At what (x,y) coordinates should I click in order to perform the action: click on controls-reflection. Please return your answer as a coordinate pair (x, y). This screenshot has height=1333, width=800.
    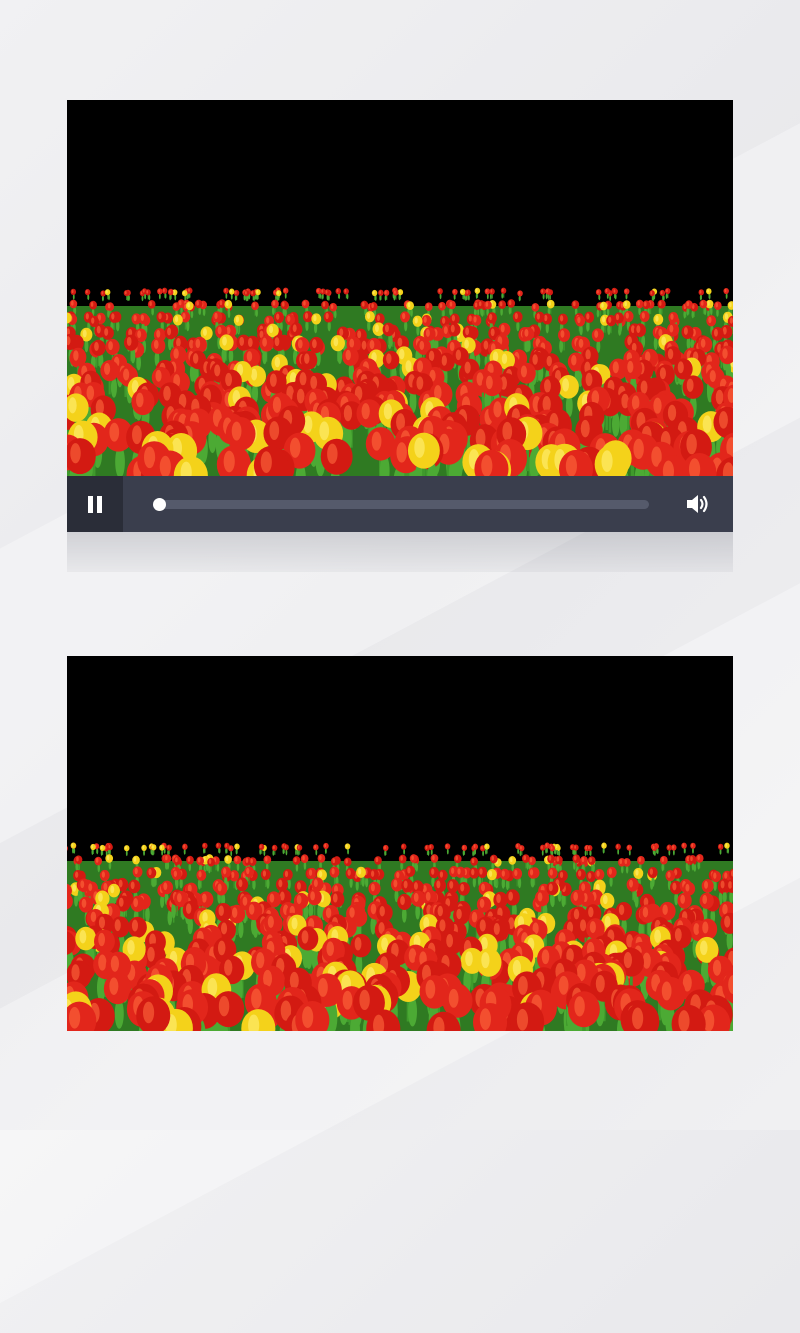
    Looking at the image, I should click on (400, 552).